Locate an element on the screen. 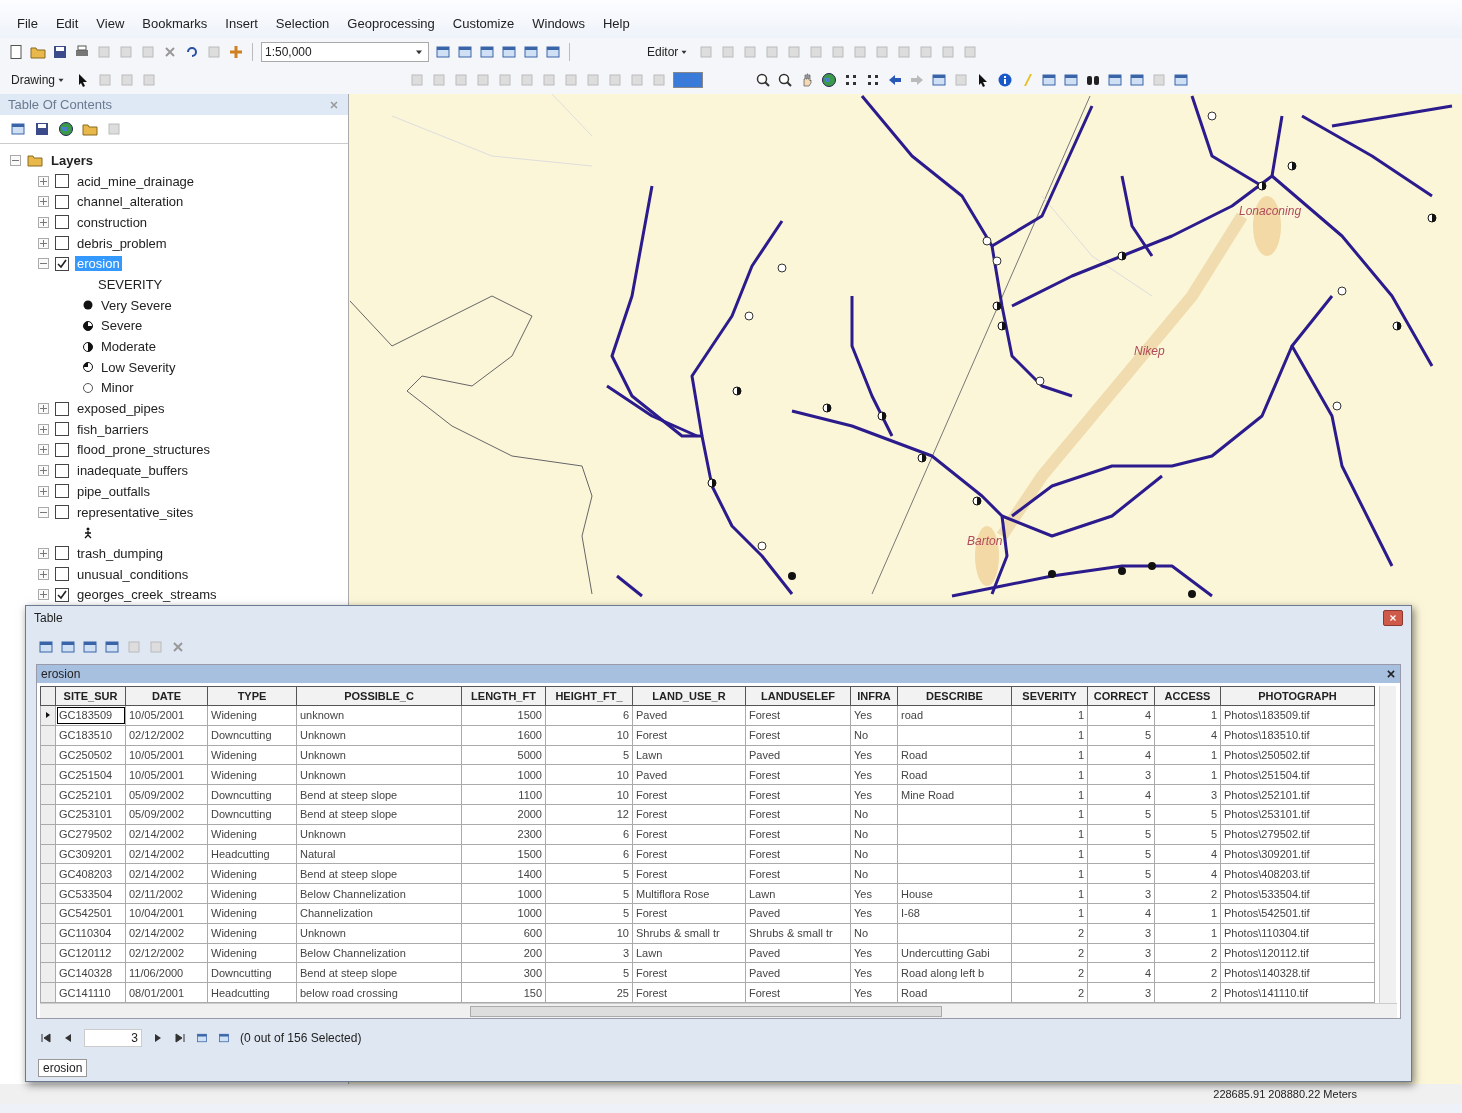  menu-item: Geoprocessing is located at coordinates (391, 23).